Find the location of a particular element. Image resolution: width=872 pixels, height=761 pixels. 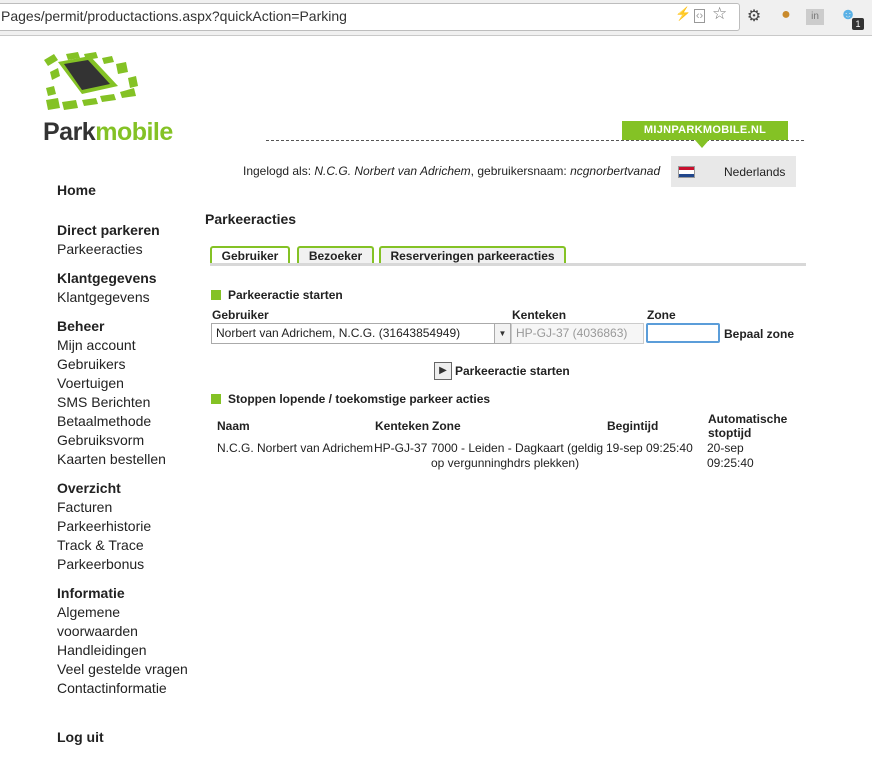

col-header-kenteken: Kenteken is located at coordinates (402, 426).